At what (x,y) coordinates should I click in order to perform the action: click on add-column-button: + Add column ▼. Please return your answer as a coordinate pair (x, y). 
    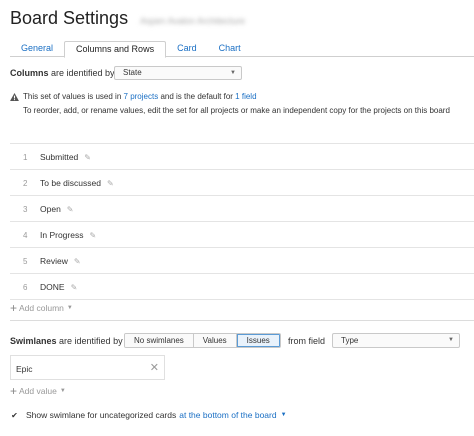
    Looking at the image, I should click on (41, 307).